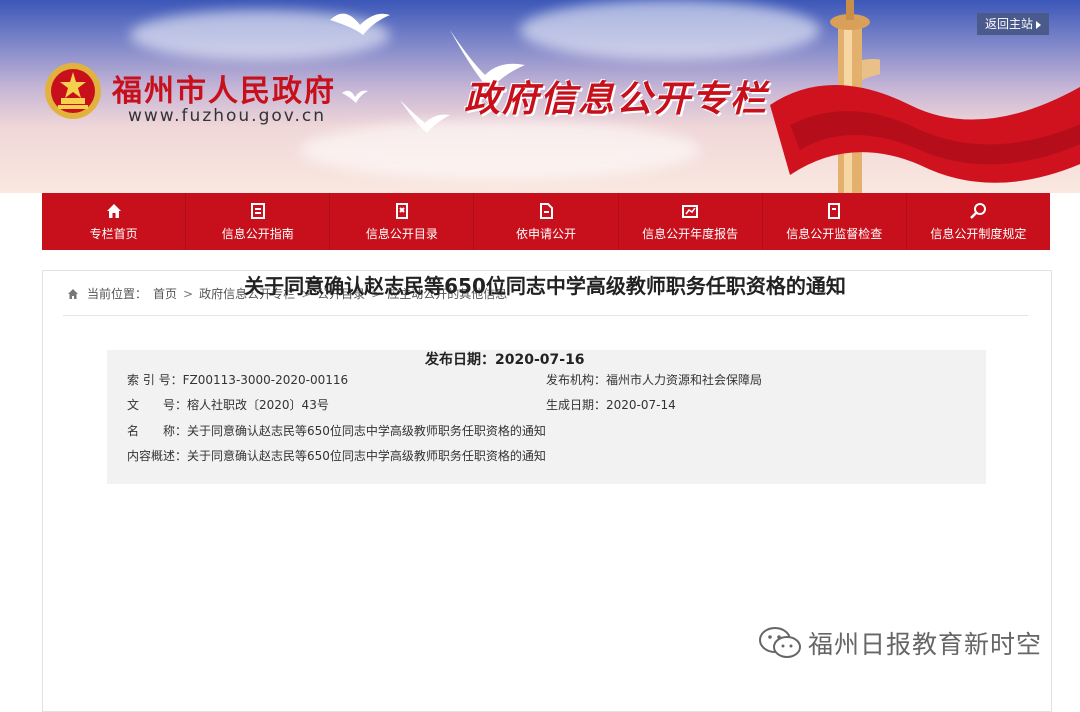 The image size is (1080, 712). Describe the element at coordinates (258, 221) in the screenshot. I see `nav-item-guide: 信息公开指南` at that location.